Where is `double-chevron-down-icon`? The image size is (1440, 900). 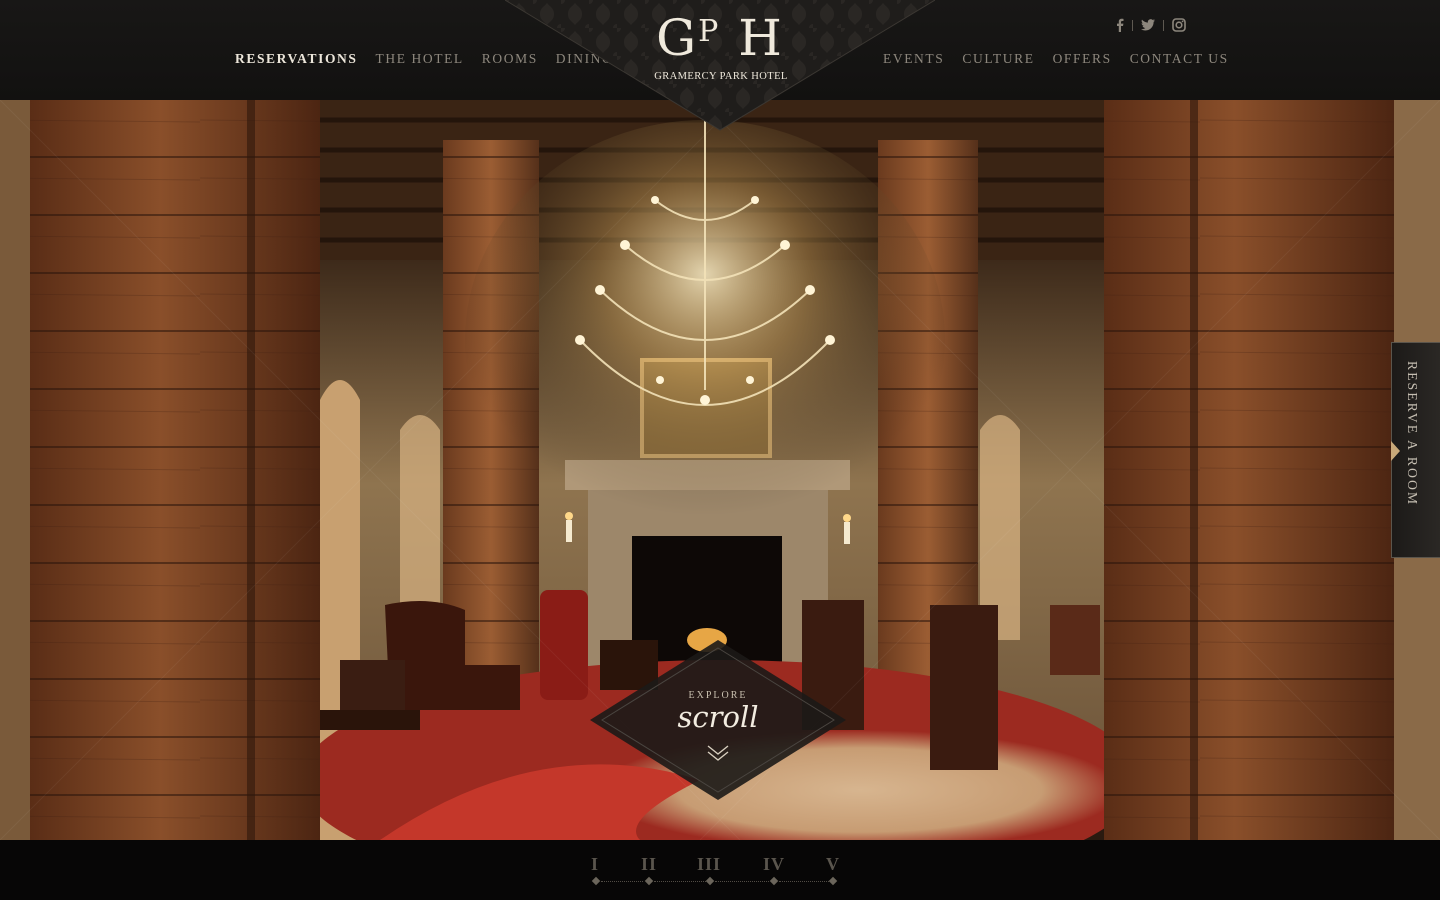 double-chevron-down-icon is located at coordinates (718, 753).